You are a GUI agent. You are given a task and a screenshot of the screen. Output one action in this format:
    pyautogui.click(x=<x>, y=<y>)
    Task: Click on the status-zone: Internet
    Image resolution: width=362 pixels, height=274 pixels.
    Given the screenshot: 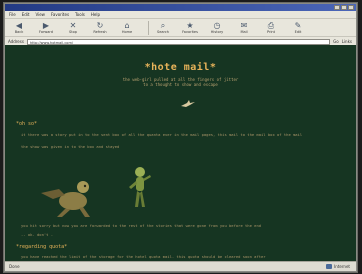 What is the action you would take?
    pyautogui.click(x=341, y=266)
    